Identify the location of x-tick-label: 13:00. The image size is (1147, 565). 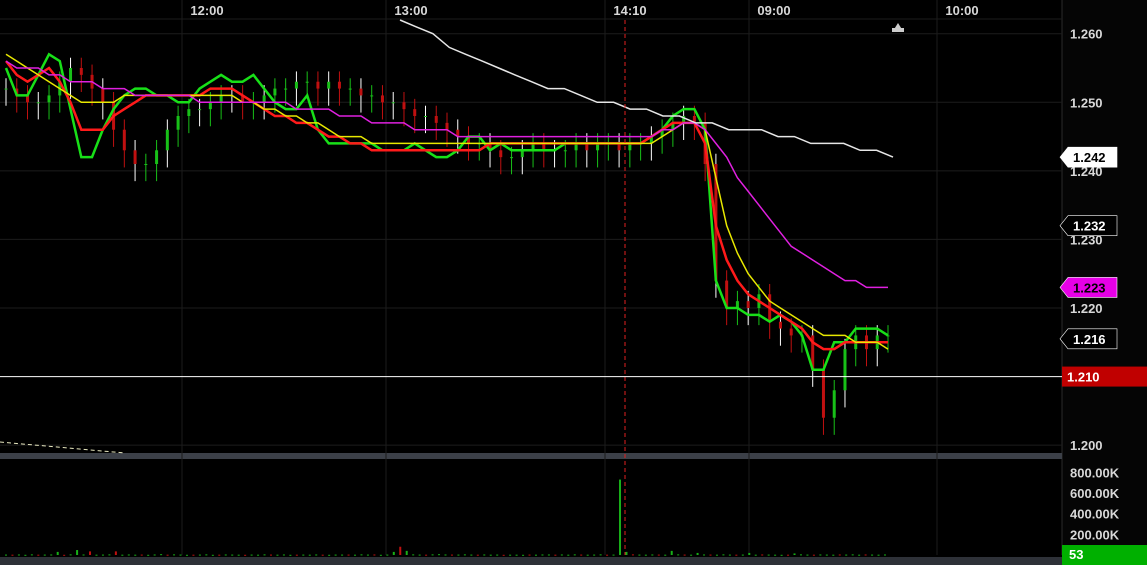
(410, 10).